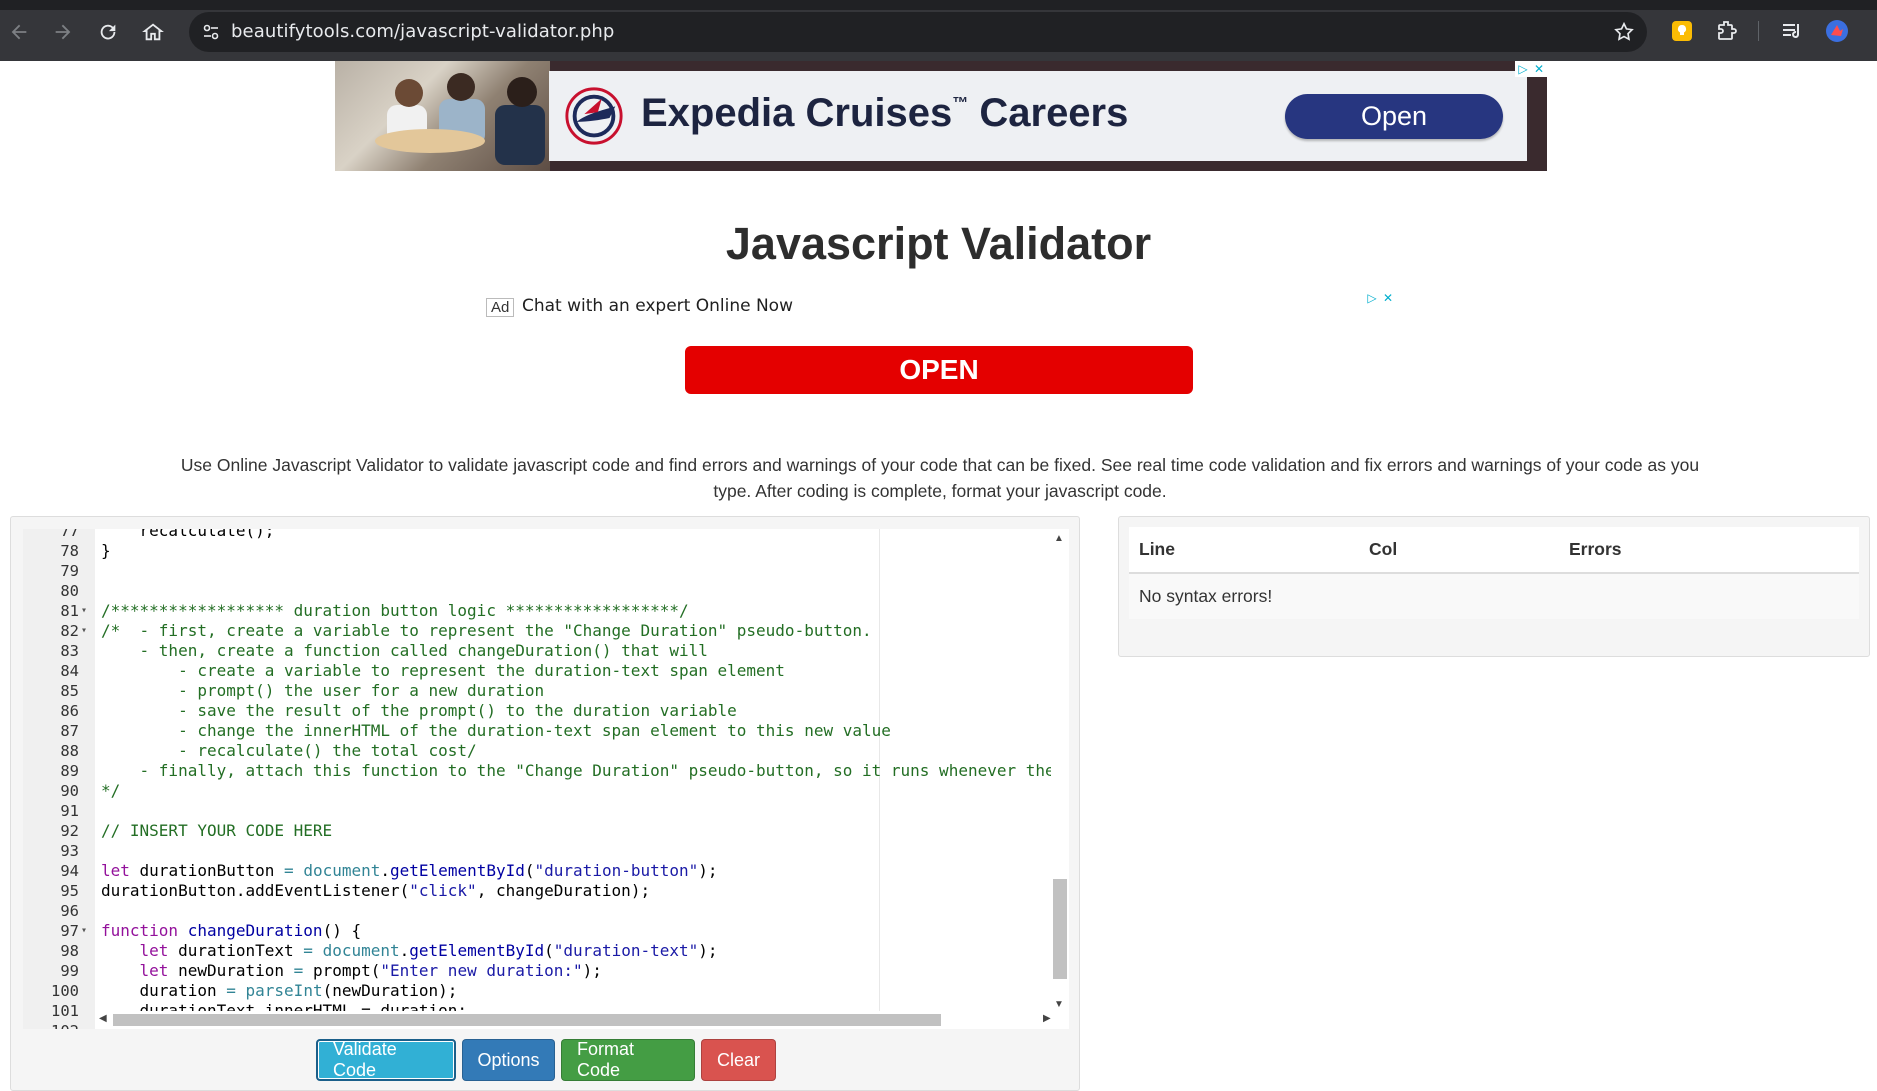  I want to click on code-line: 93, so click(537, 851).